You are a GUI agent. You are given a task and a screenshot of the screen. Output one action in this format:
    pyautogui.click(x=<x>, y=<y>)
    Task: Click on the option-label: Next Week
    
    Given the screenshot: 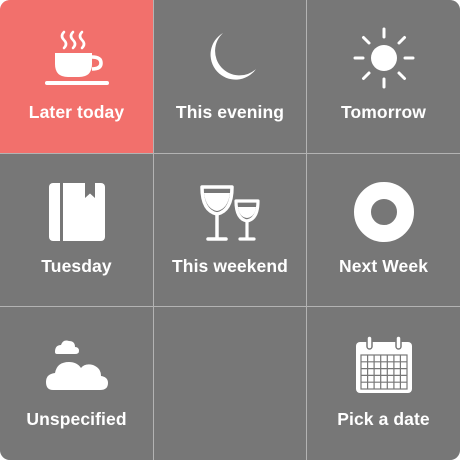 What is the action you would take?
    pyautogui.click(x=383, y=266)
    